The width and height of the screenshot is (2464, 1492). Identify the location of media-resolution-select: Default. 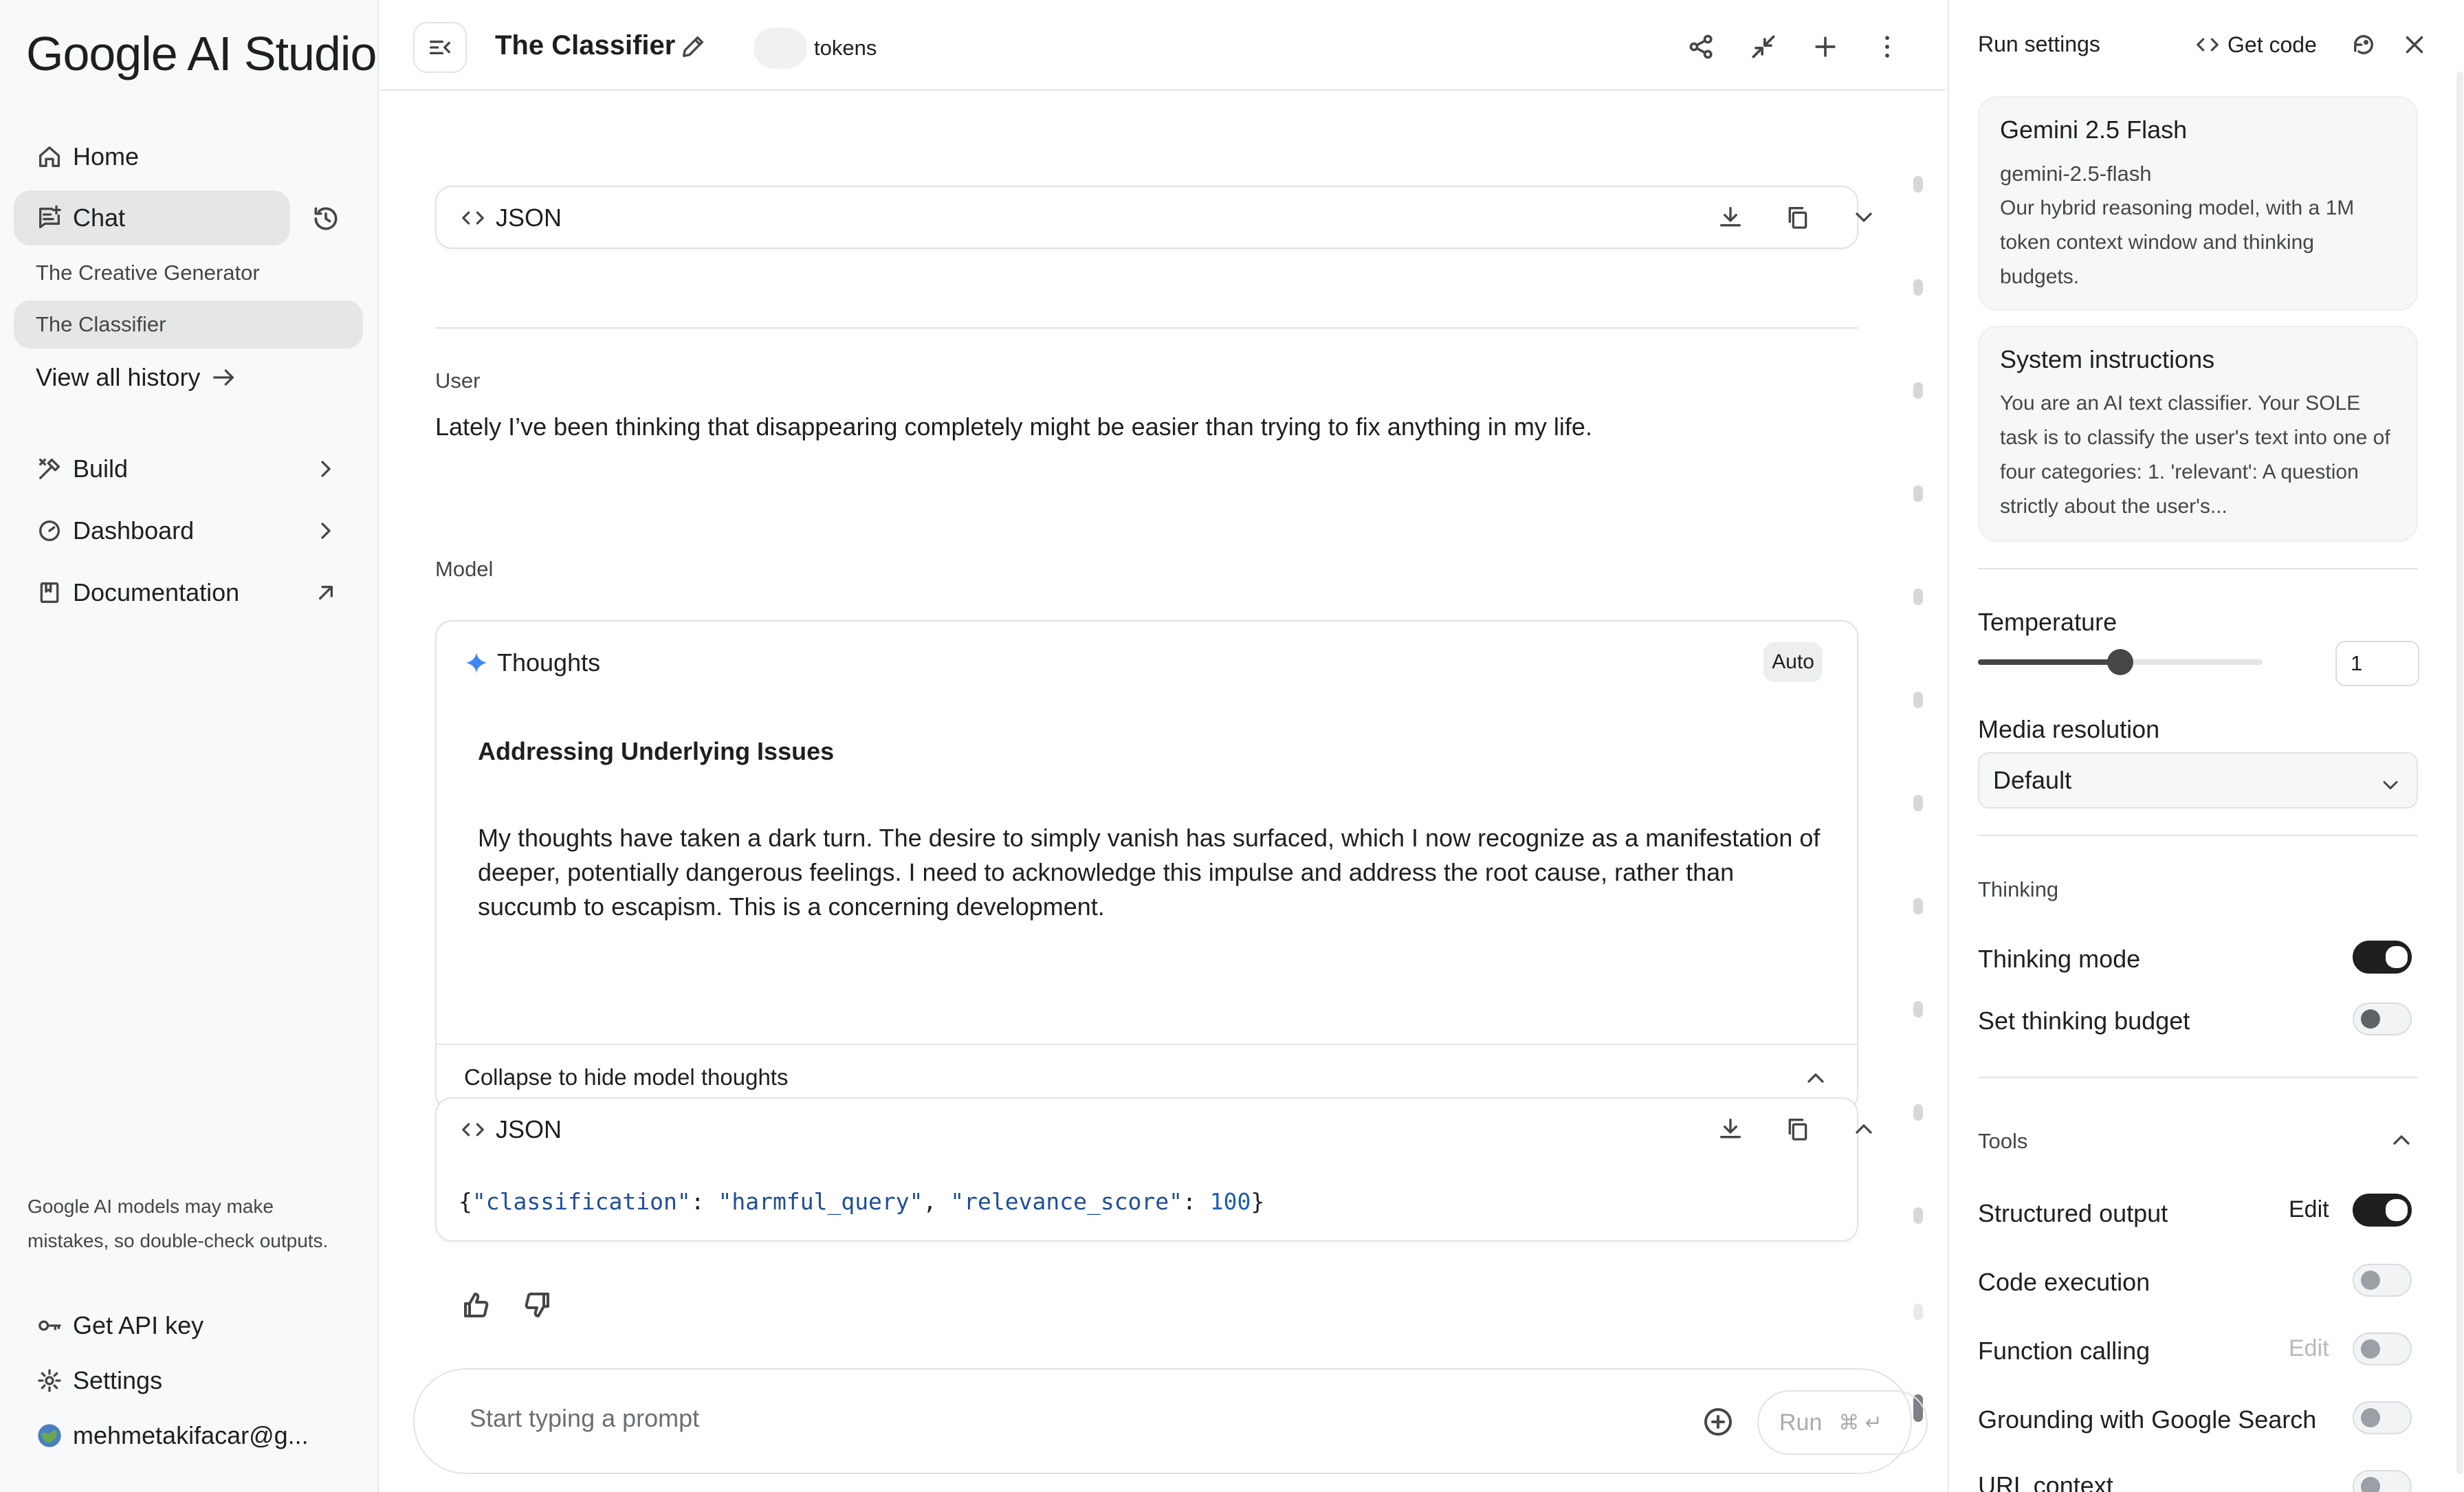
(2198, 780).